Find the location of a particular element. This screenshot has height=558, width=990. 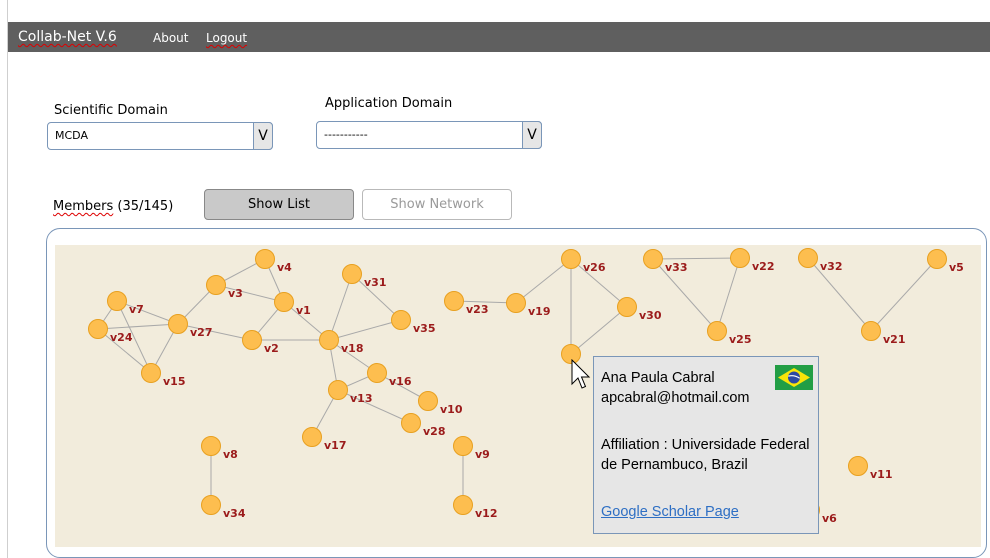

network-node-label: v35 is located at coordinates (424, 328).